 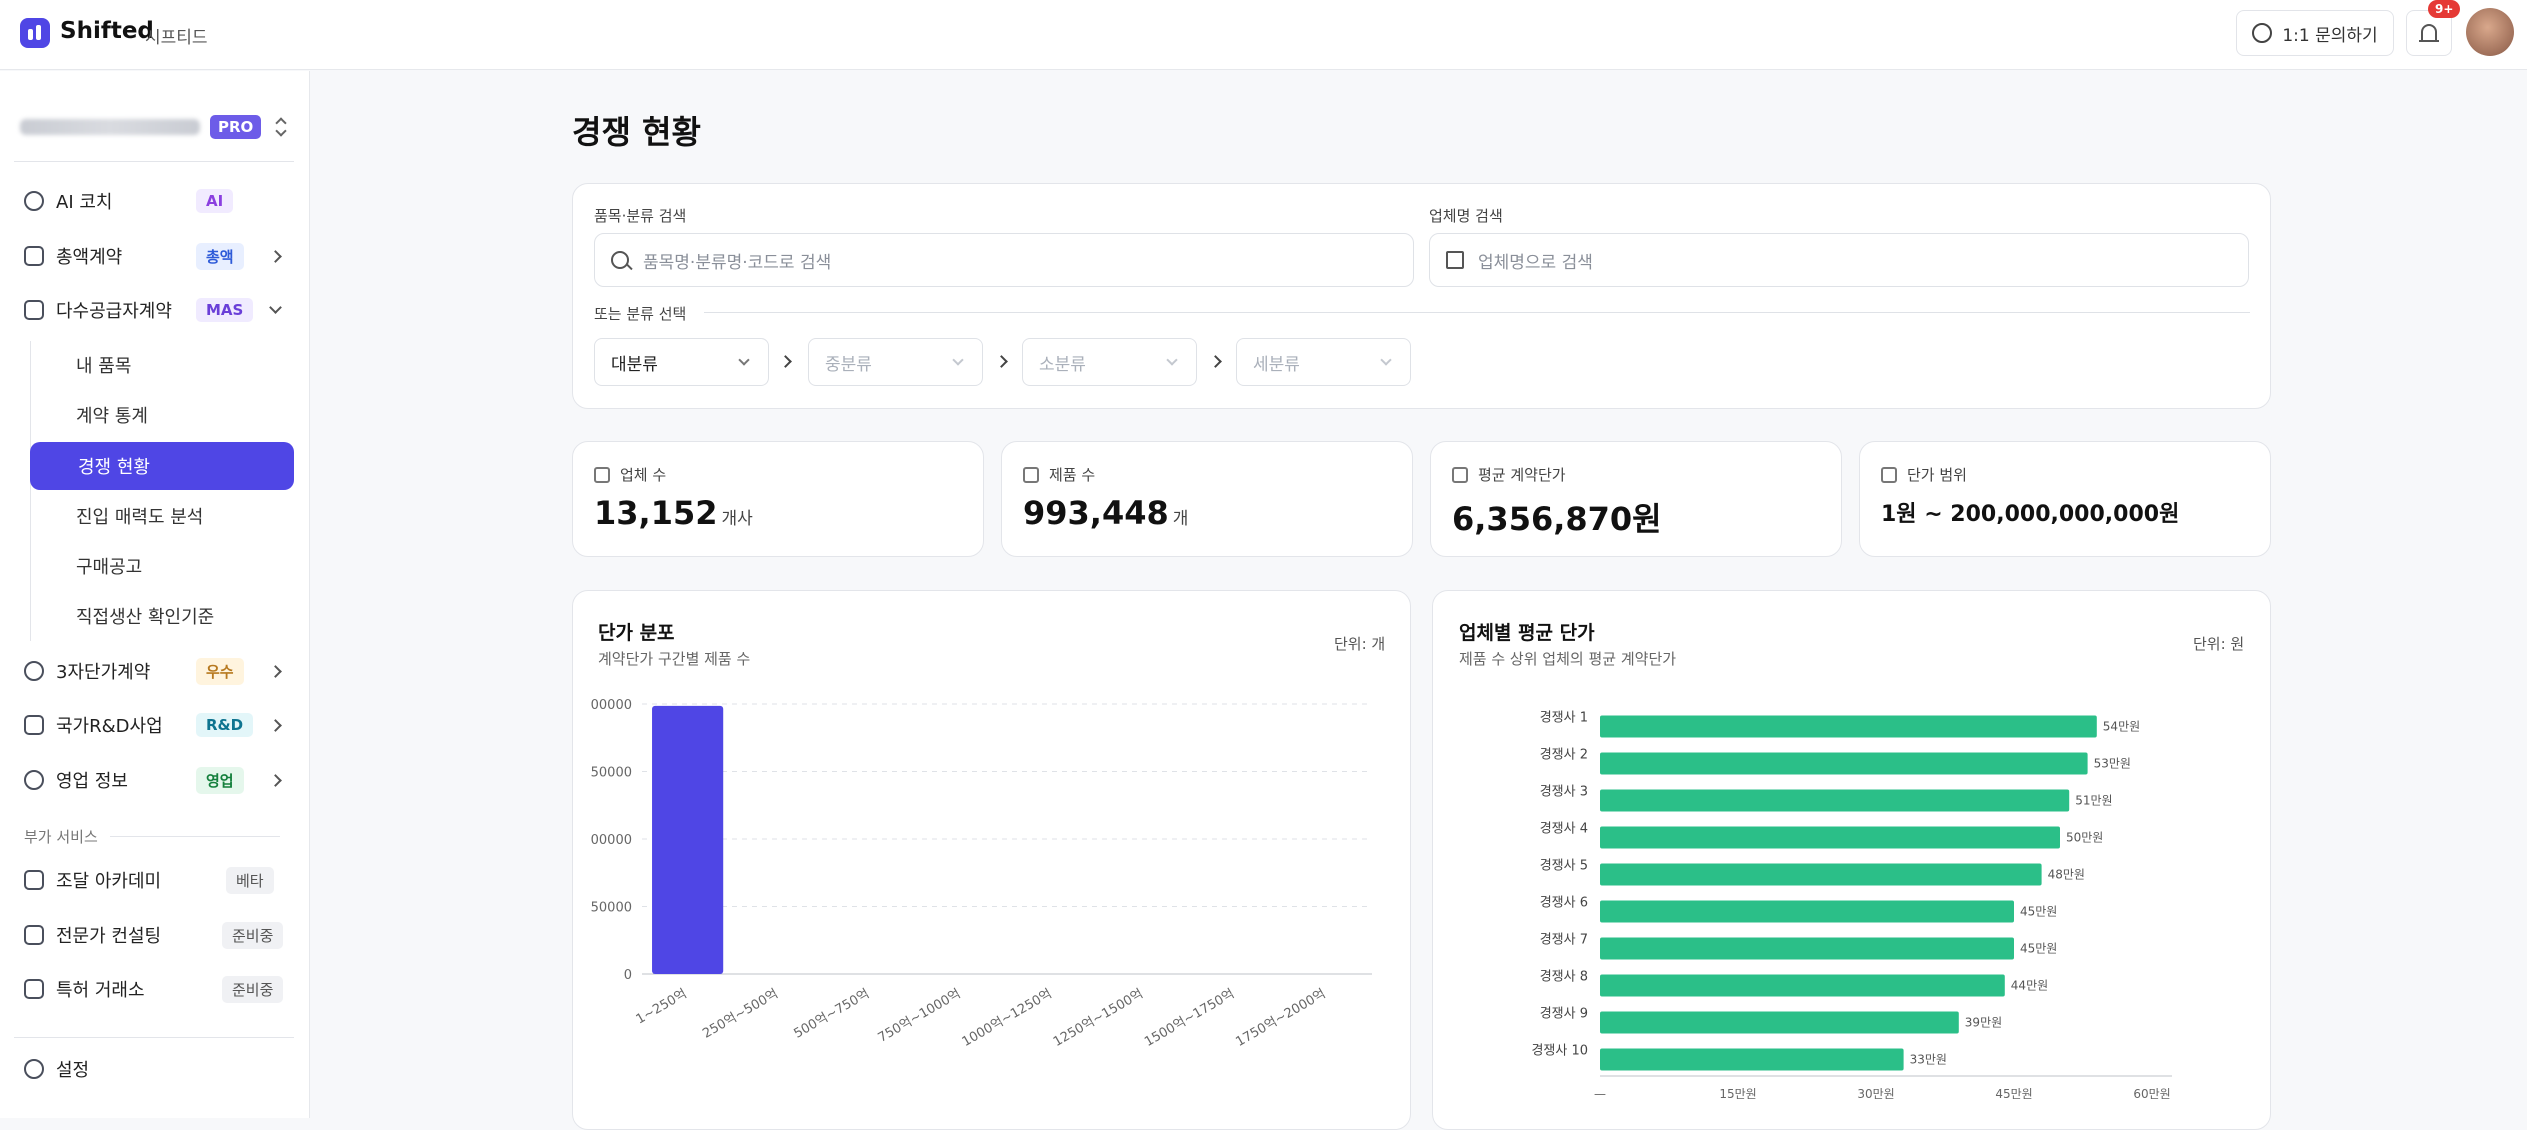 I want to click on patent-file-icon, so click(x=34, y=989).